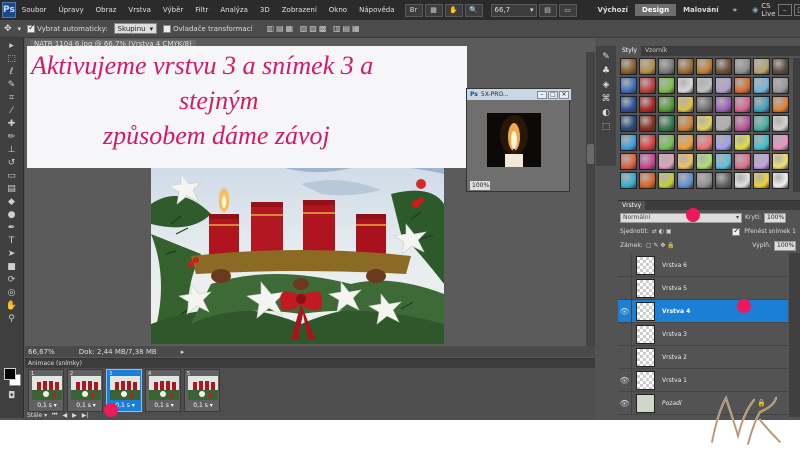 The width and height of the screenshot is (800, 450). I want to click on workspace-more-button: », so click(735, 10).